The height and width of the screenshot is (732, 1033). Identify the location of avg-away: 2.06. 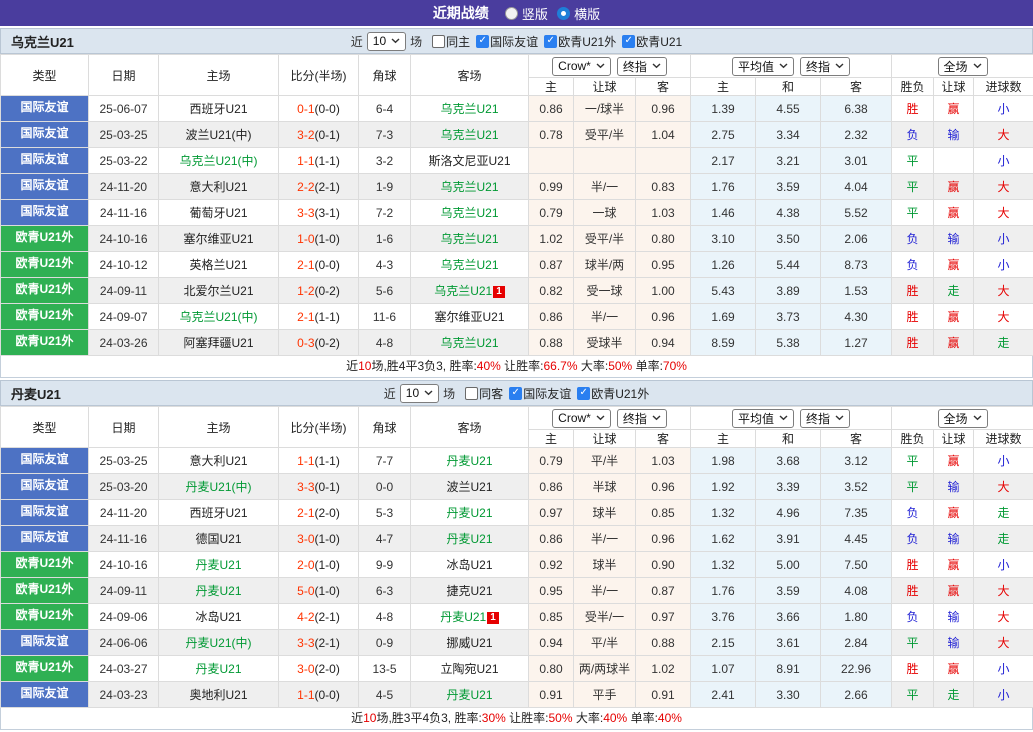
(856, 238).